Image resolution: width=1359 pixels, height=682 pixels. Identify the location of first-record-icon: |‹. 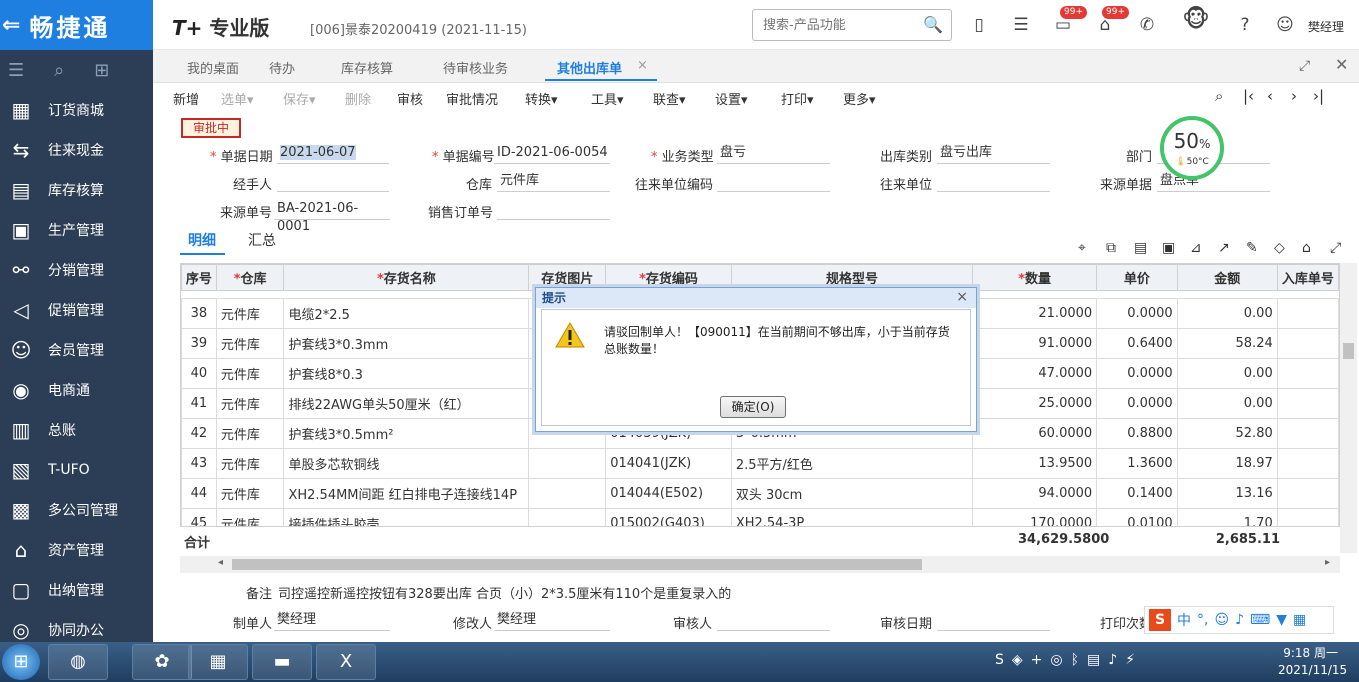
(1248, 96).